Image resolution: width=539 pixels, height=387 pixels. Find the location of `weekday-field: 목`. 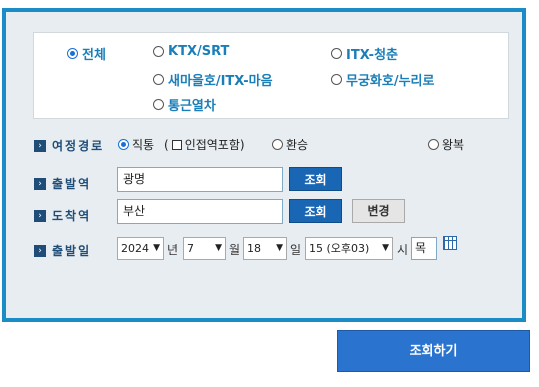

weekday-field: 목 is located at coordinates (424, 248).